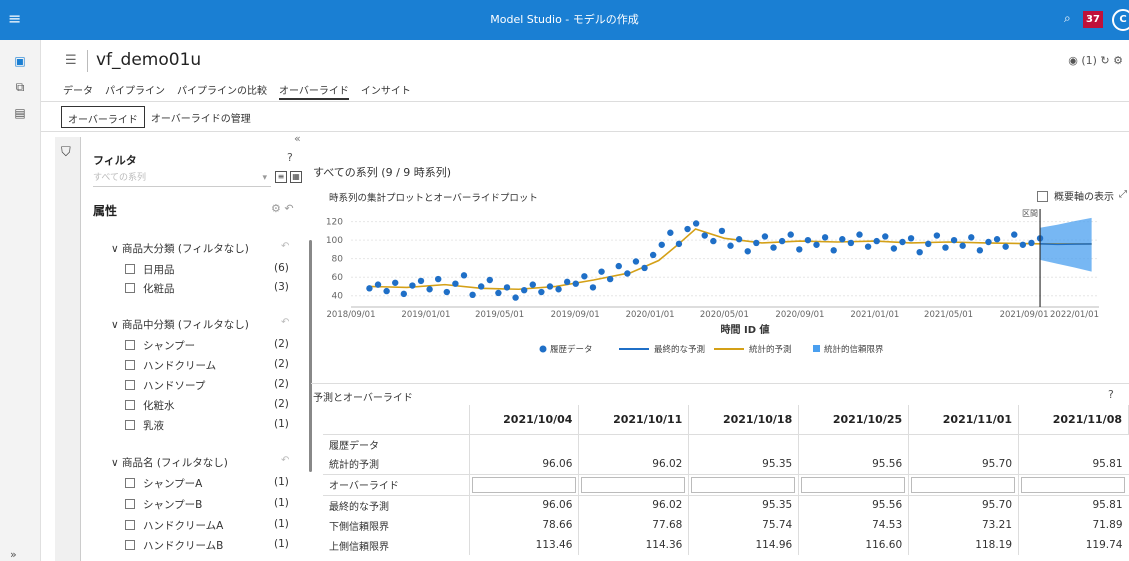 Image resolution: width=1129 pixels, height=561 pixels. Describe the element at coordinates (1030, 213) in the screenshot. I see `interval-label: 区間` at that location.